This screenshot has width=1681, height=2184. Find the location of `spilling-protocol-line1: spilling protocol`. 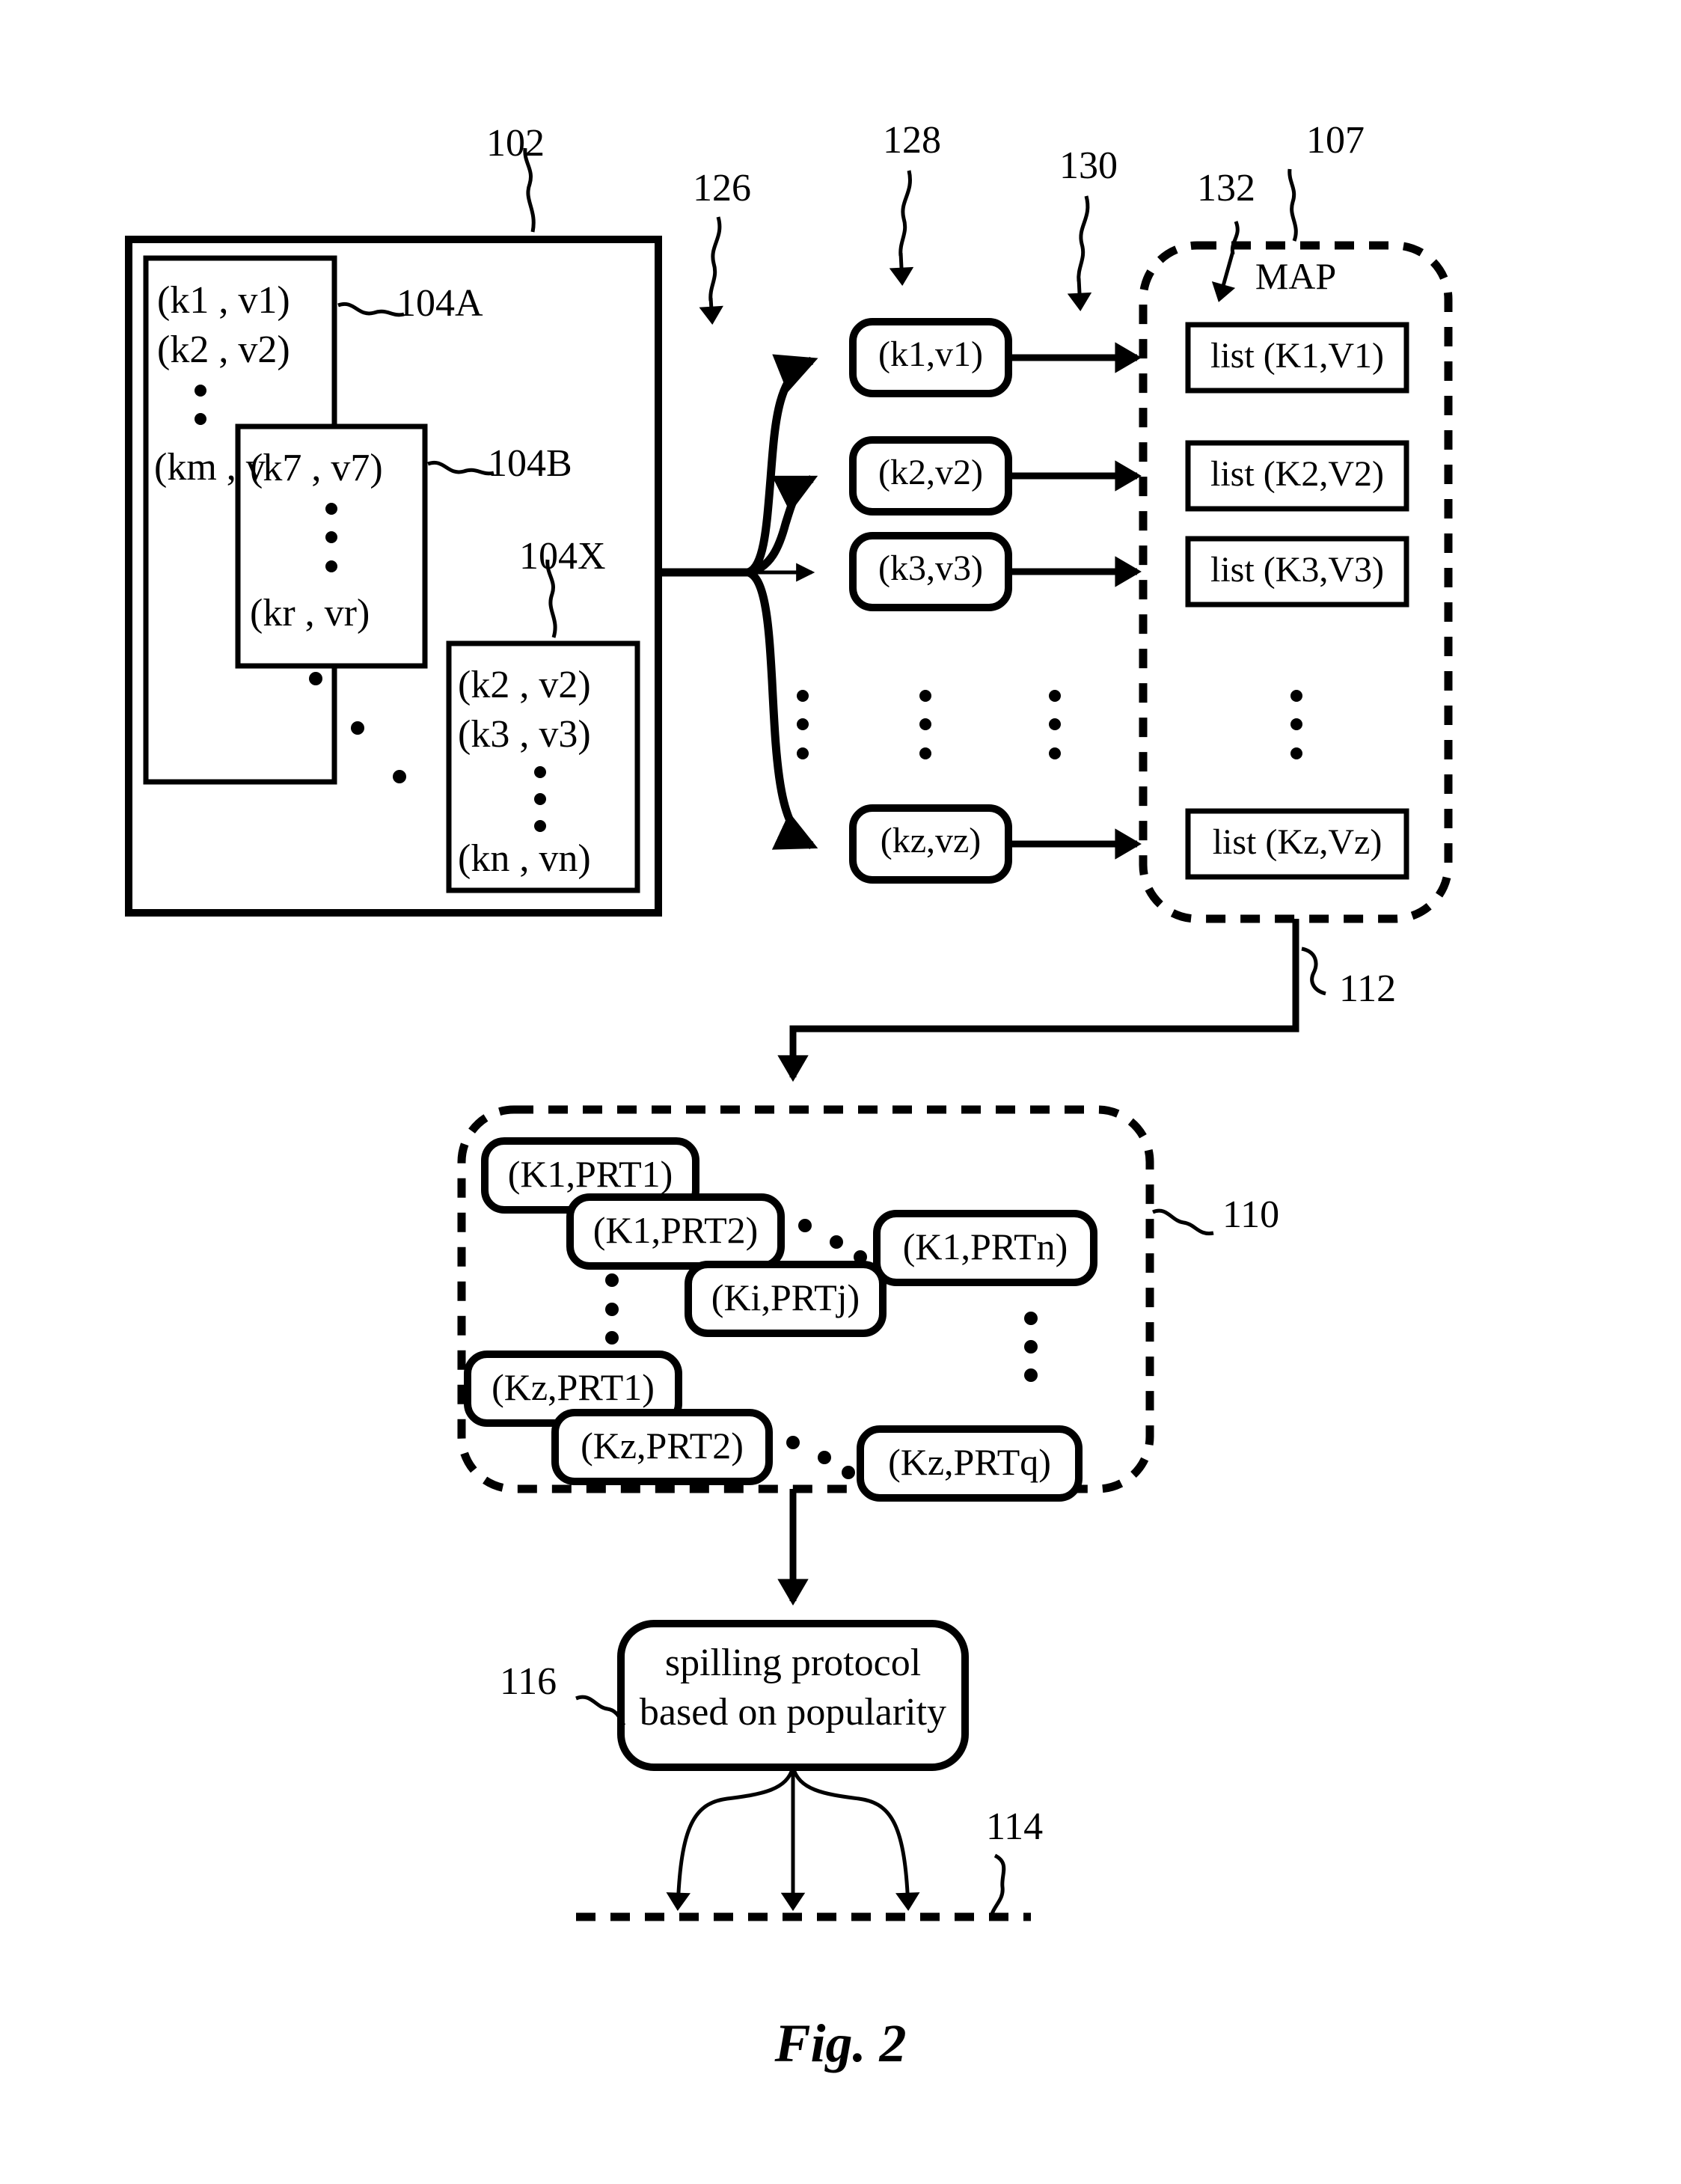

spilling-protocol-line1: spilling protocol is located at coordinates (793, 1663).